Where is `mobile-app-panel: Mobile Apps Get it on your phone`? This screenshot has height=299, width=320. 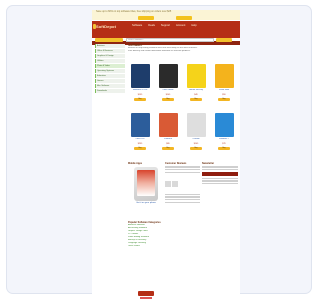
mobile-app-panel: Mobile Apps Get it on your phone is located at coordinates (146, 183).